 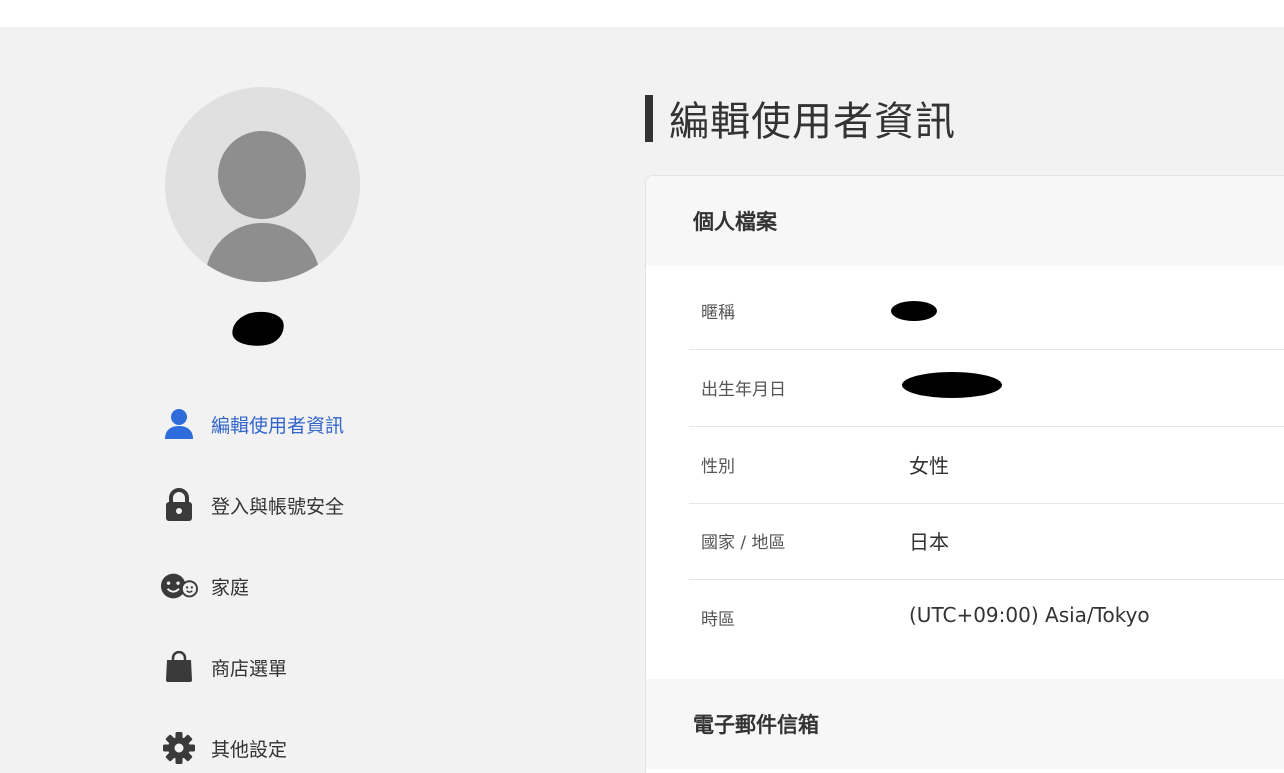 What do you see at coordinates (718, 313) in the screenshot?
I see `field-label: 暱稱` at bounding box center [718, 313].